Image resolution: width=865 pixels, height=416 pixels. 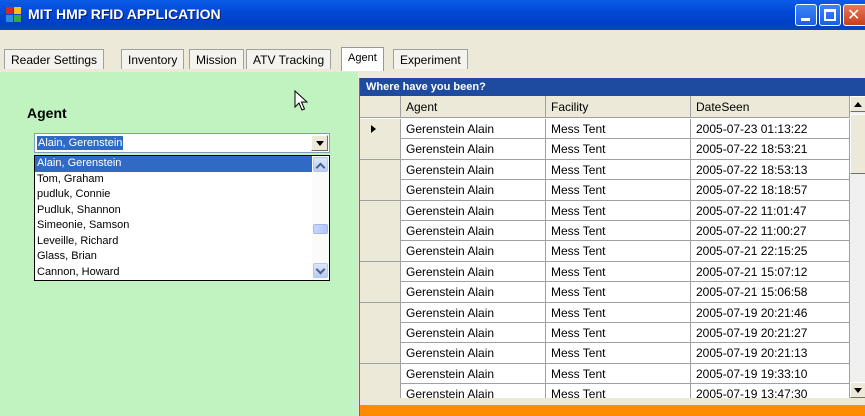 What do you see at coordinates (54, 59) in the screenshot?
I see `tab-reader-settings: Reader Settings` at bounding box center [54, 59].